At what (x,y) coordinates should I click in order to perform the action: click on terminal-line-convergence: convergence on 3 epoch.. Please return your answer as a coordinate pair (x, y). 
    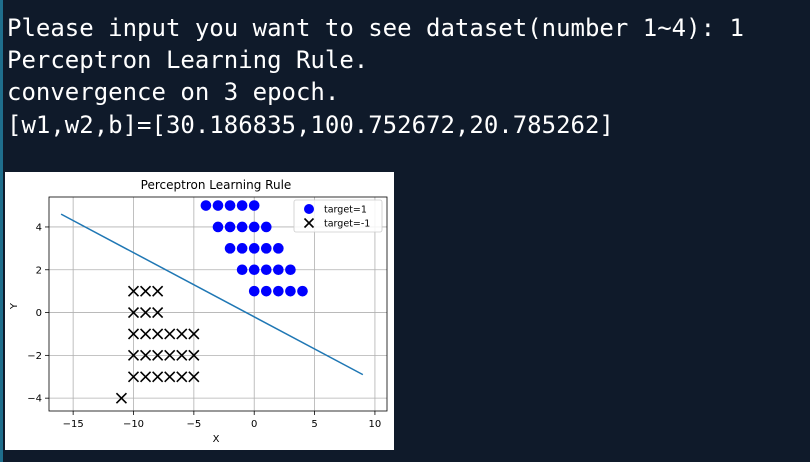
    Looking at the image, I should click on (173, 92).